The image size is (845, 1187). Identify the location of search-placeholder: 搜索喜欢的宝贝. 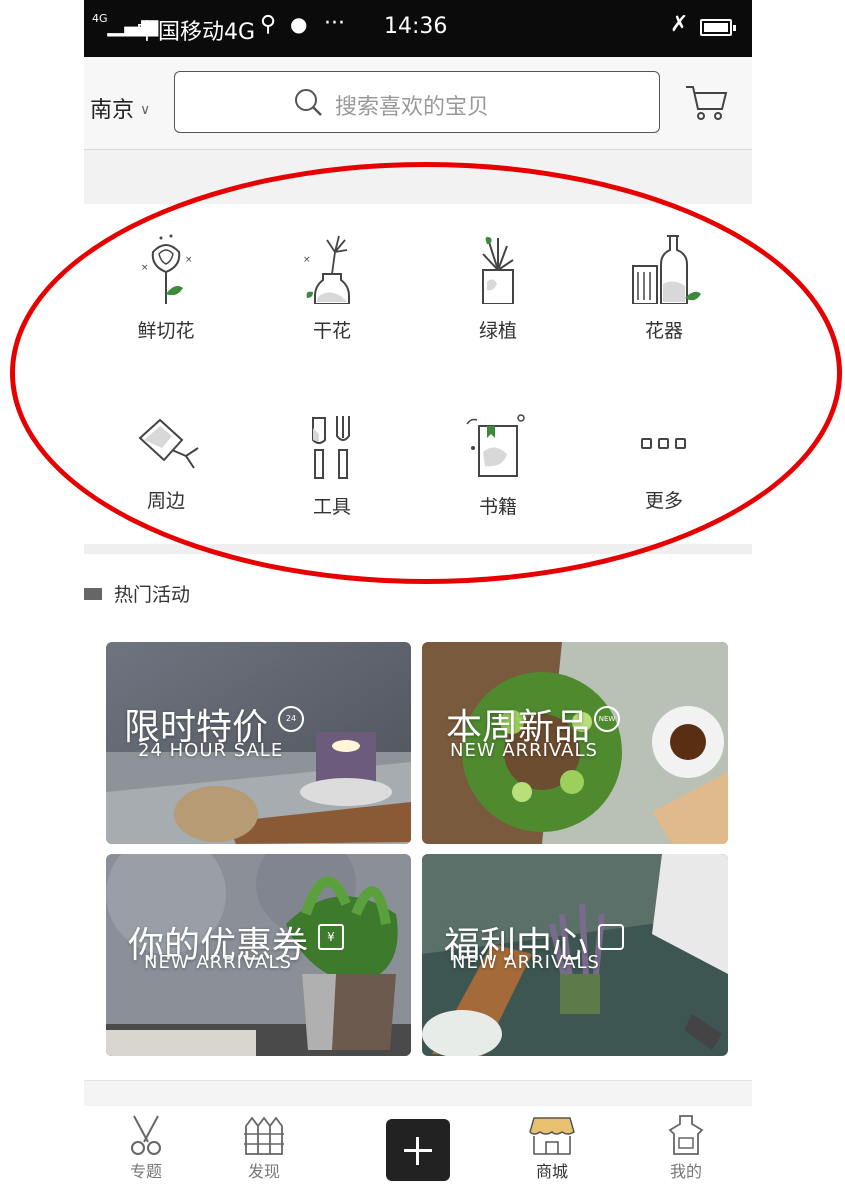
(412, 107).